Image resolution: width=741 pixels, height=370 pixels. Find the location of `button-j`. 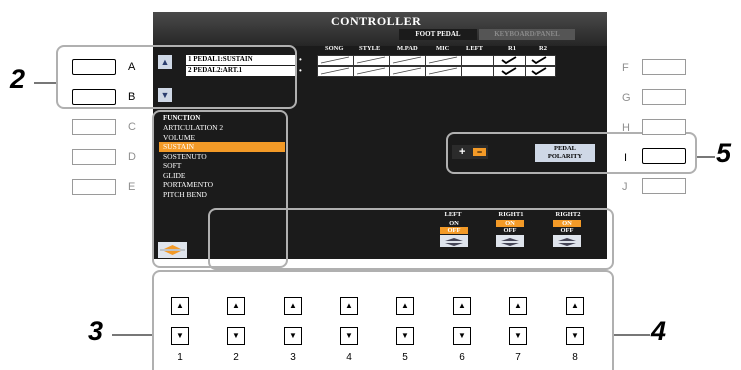

button-j is located at coordinates (664, 186).